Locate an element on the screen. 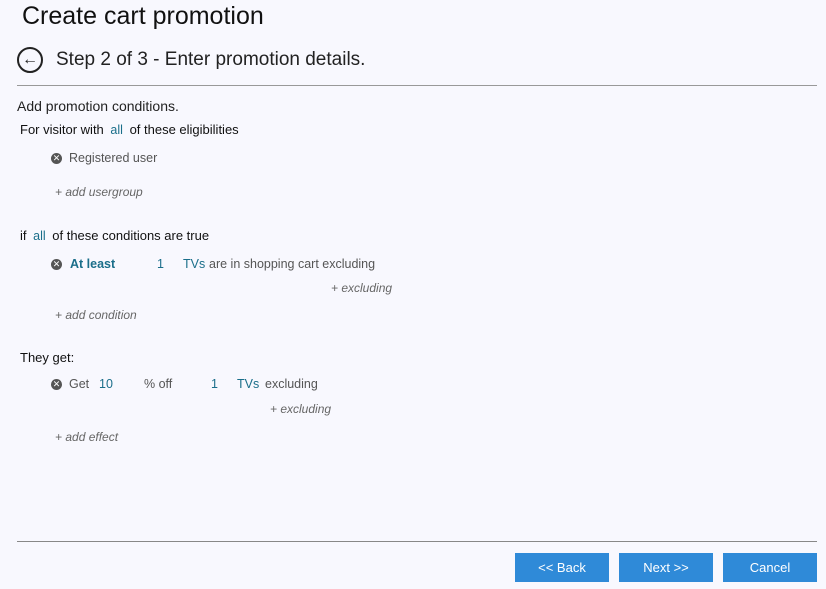 This screenshot has width=826, height=589. step-header: ← Step 2 of 3 - Enter promotion details. is located at coordinates (191, 60).